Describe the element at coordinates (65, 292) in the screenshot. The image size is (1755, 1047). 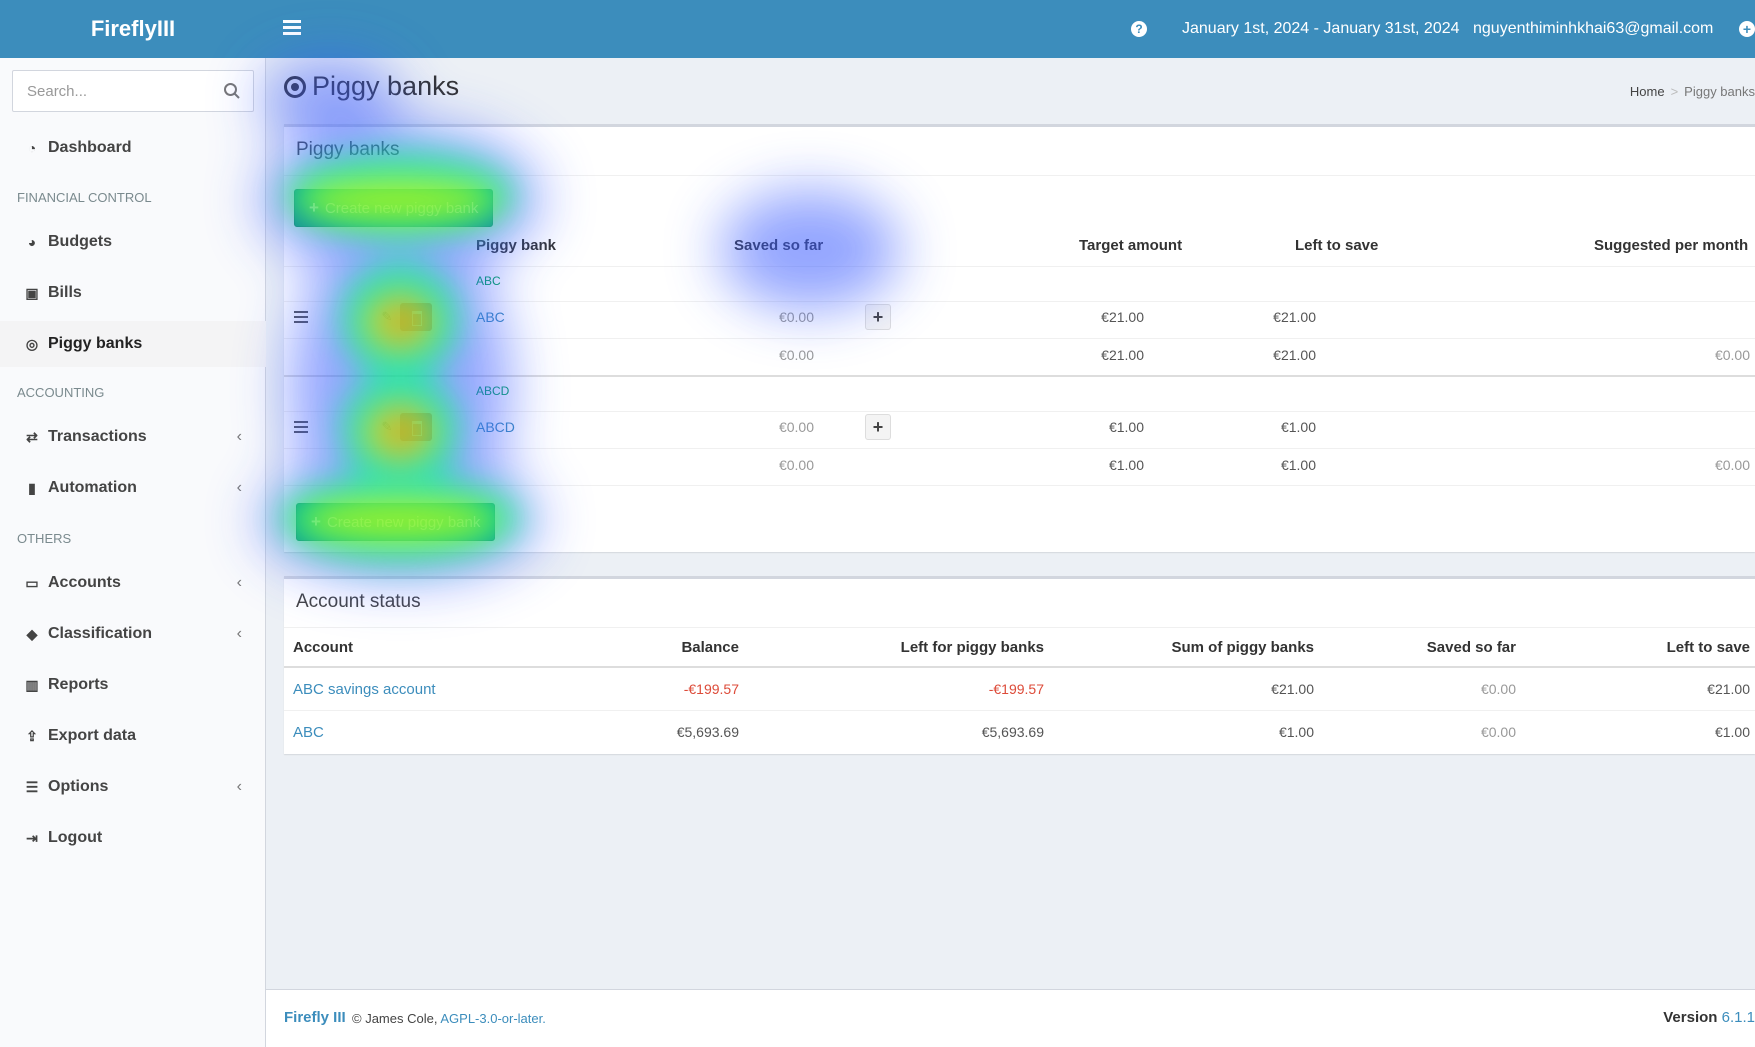
I see `sidebar-item-label: Bills` at that location.